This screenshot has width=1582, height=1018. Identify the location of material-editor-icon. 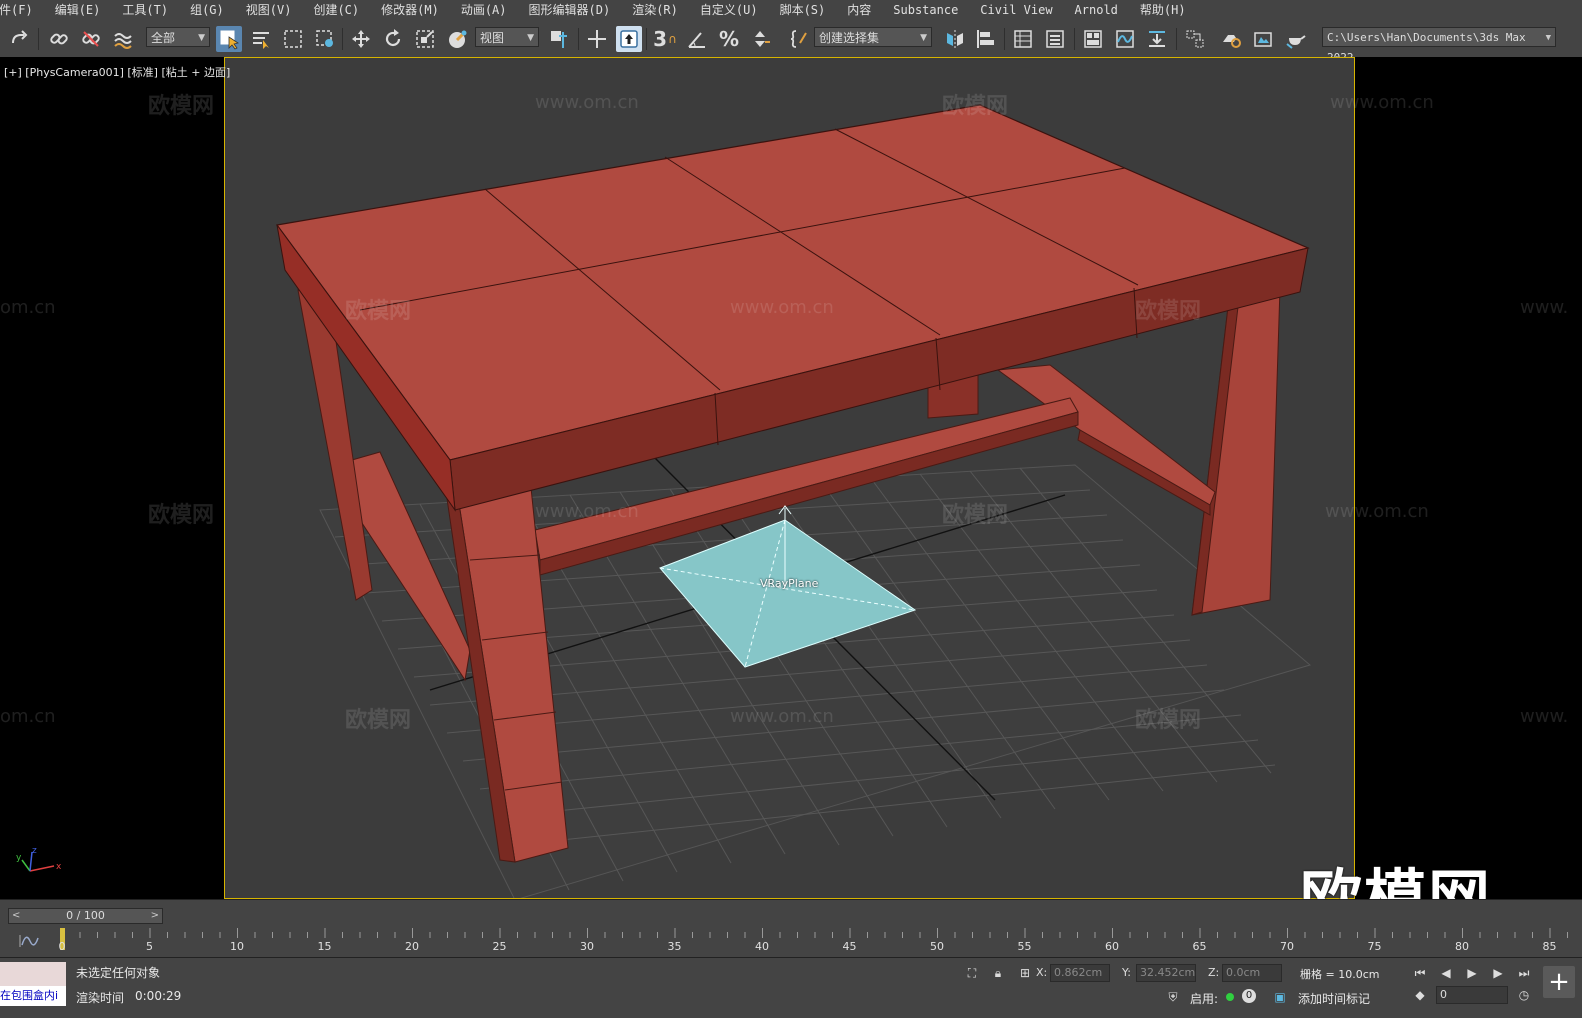
(1195, 39).